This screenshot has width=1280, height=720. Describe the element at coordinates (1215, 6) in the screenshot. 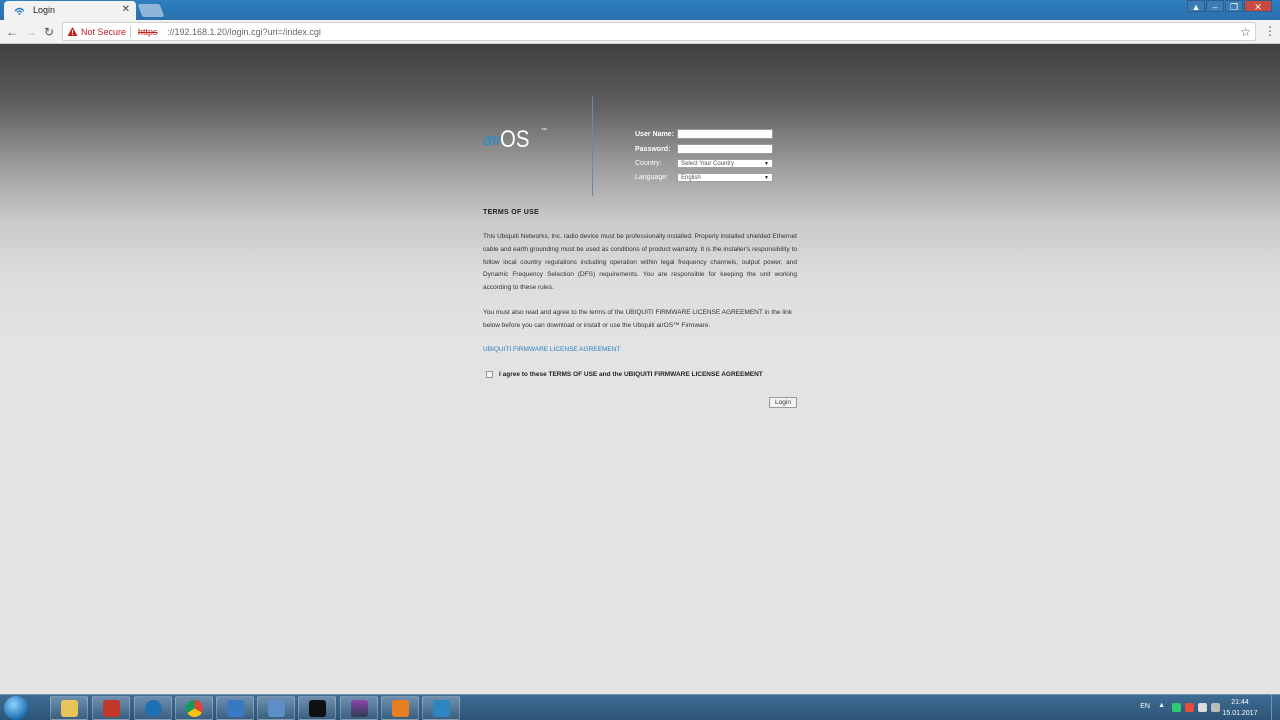

I see `minimize-button: –` at that location.